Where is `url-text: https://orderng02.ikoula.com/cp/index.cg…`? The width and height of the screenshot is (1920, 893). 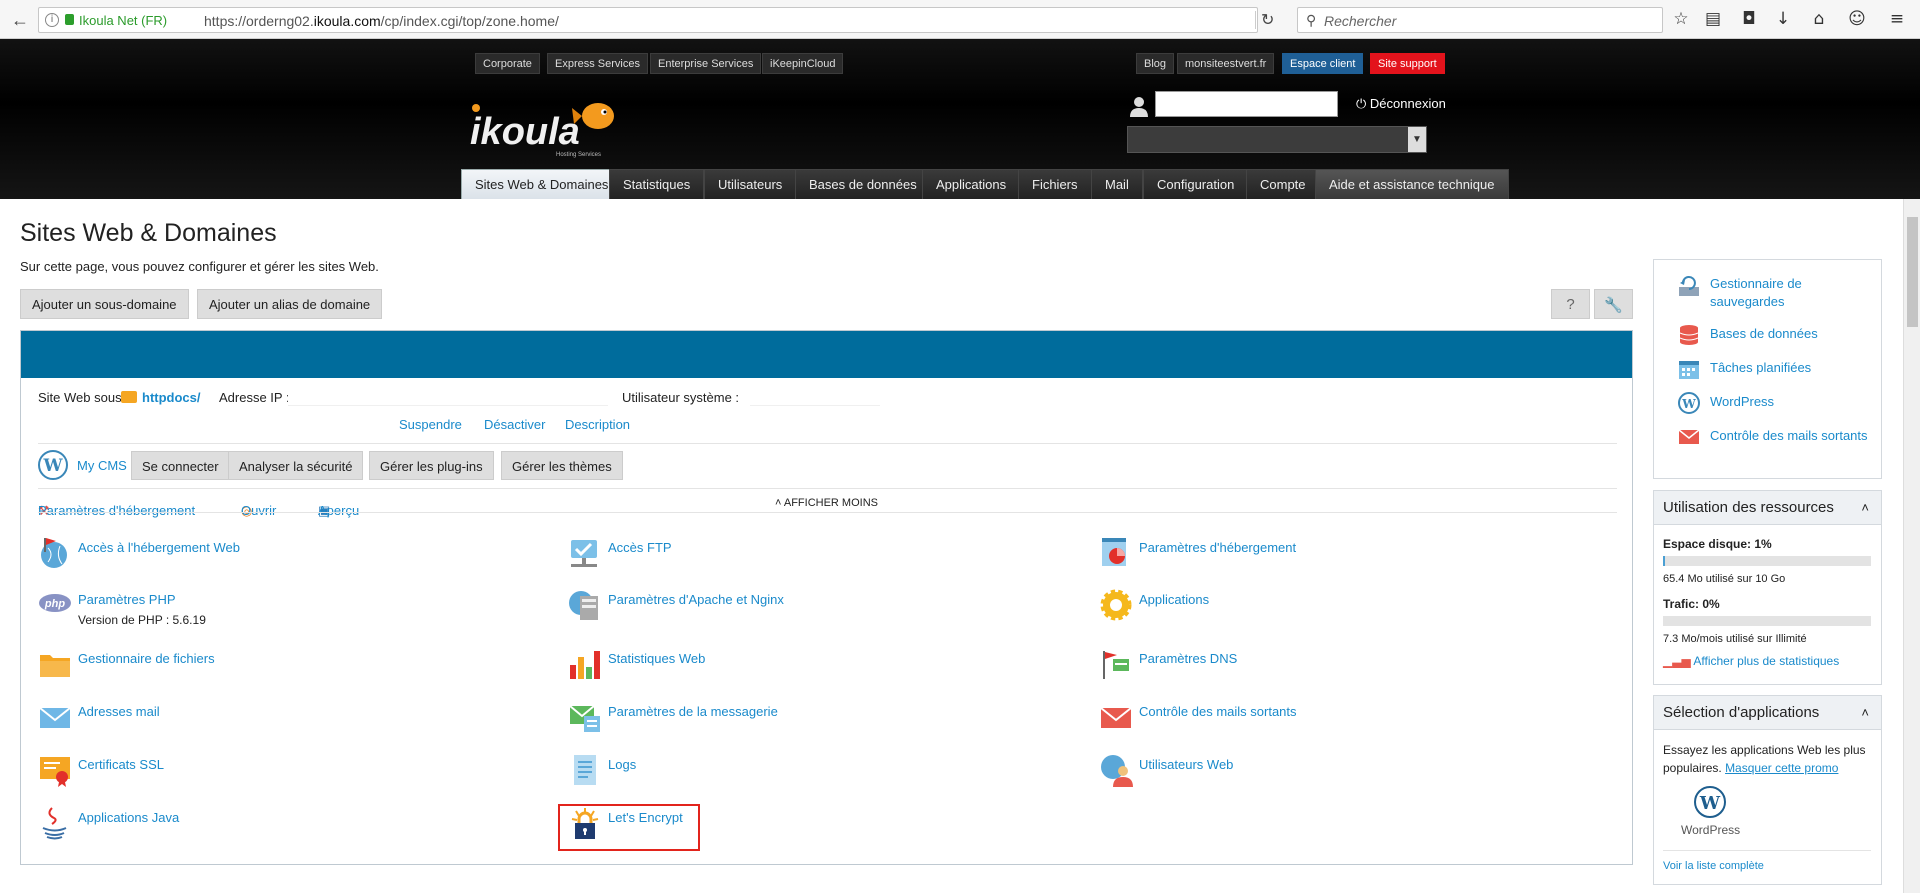 url-text: https://orderng02.ikoula.com/cp/index.cg… is located at coordinates (381, 21).